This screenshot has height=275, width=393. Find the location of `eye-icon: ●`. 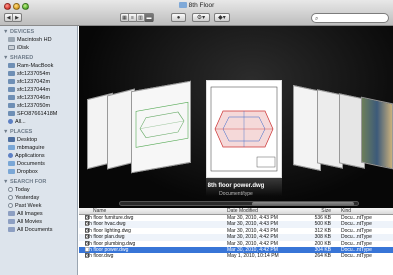

eye-icon: ● is located at coordinates (178, 18).